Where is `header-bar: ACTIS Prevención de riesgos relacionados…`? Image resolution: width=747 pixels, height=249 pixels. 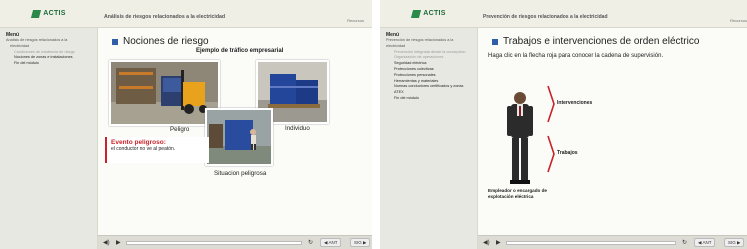 header-bar: ACTIS Prevención de riesgos relacionados… is located at coordinates (563, 14).